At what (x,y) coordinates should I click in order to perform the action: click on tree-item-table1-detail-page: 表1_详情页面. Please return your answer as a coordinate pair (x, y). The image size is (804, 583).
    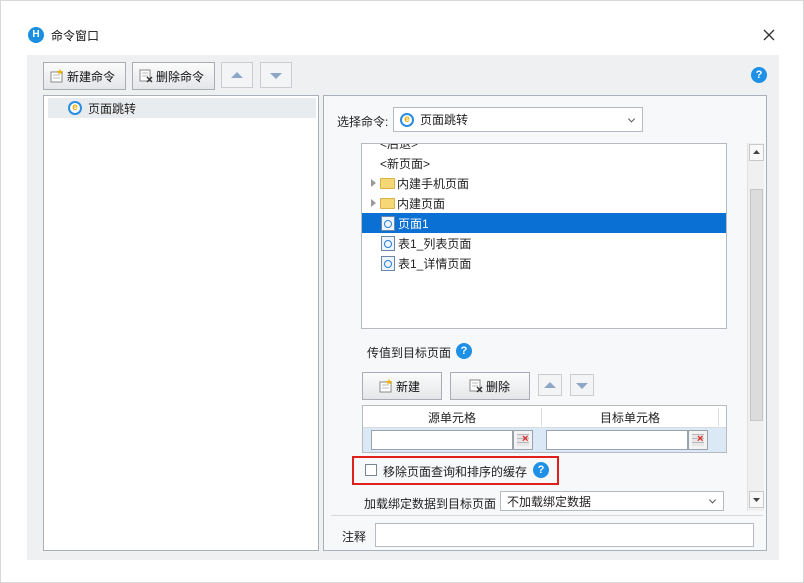
    Looking at the image, I should click on (544, 263).